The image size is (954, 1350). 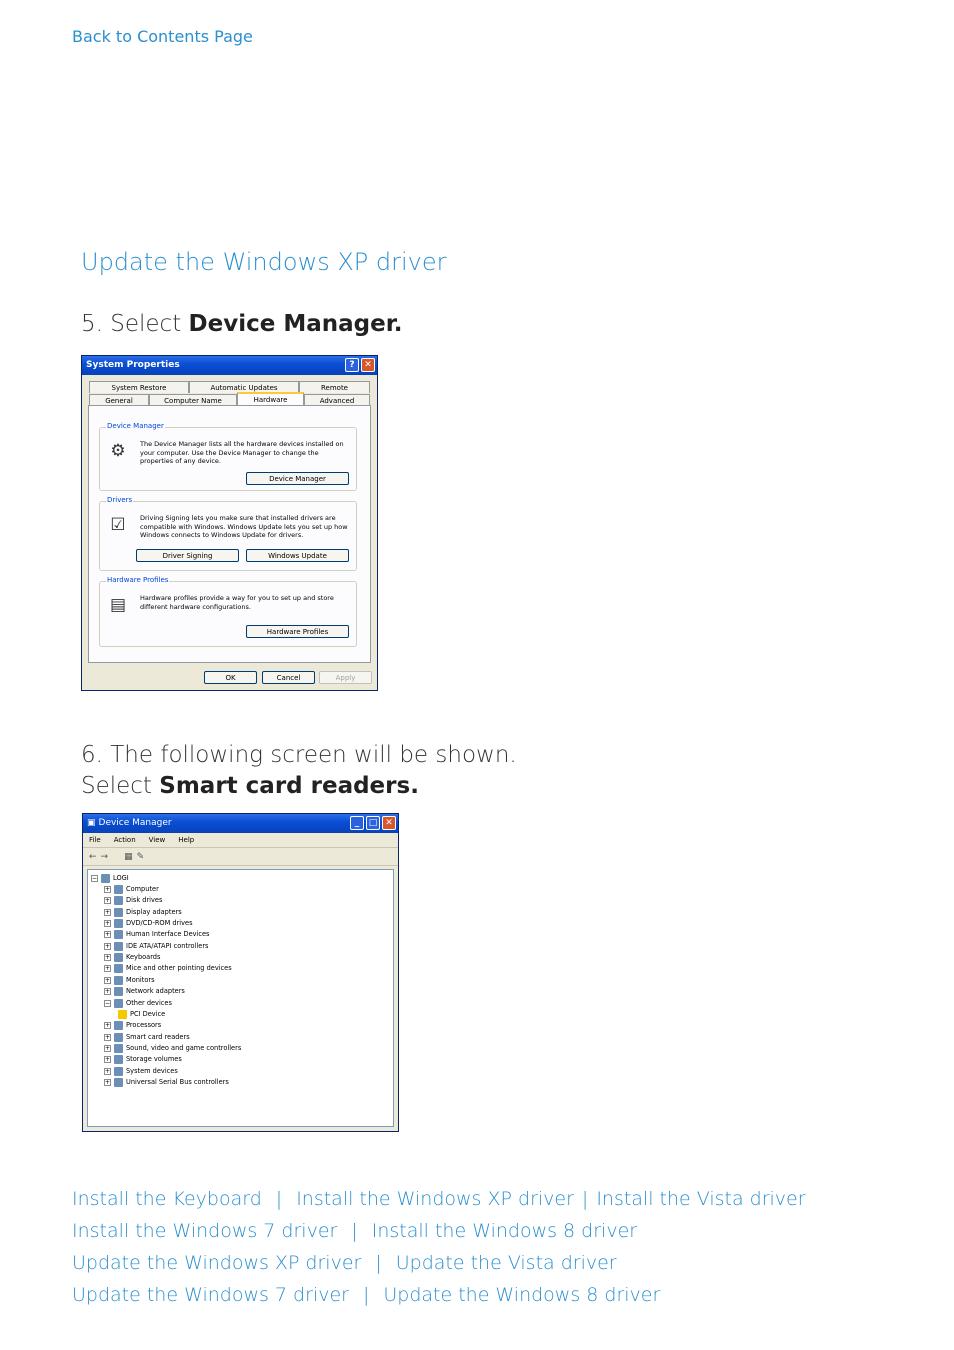 What do you see at coordinates (230, 677) in the screenshot?
I see `ok-button: OK` at bounding box center [230, 677].